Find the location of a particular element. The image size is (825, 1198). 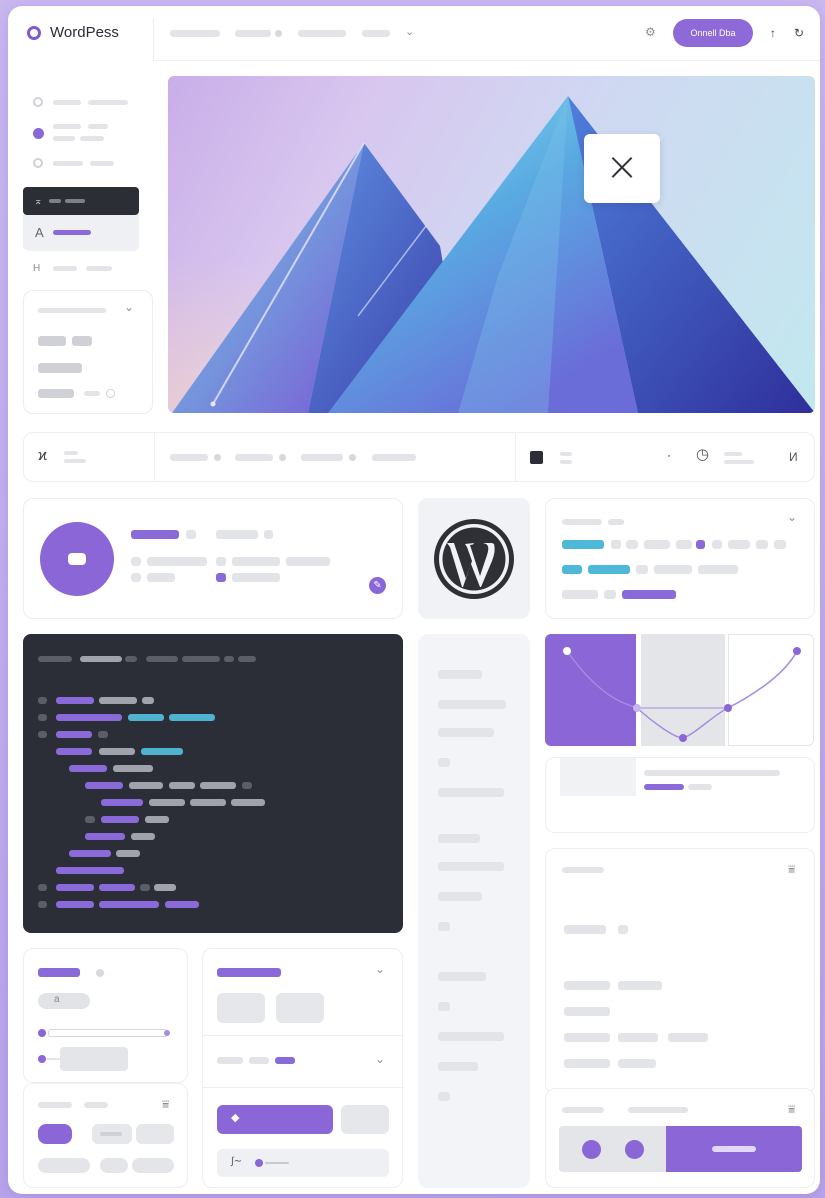

small-pill: a is located at coordinates (64, 1001).